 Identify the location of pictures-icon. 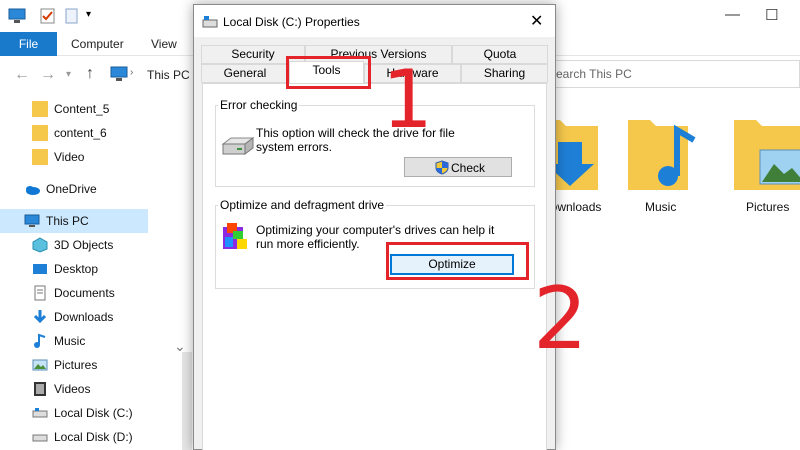
(40, 365).